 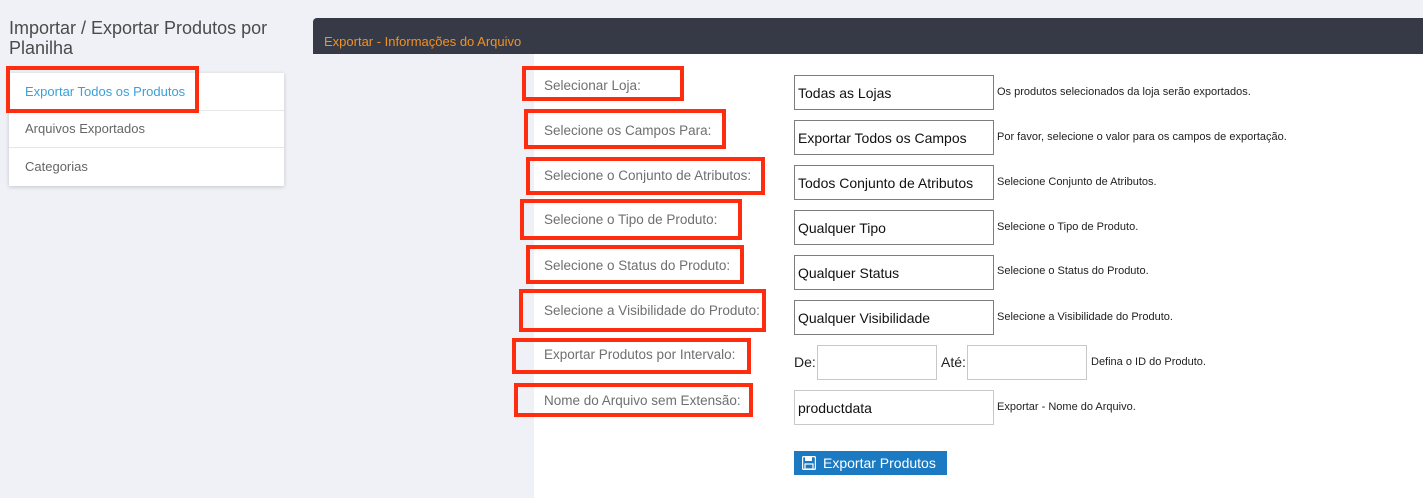 I want to click on range-to-input, so click(x=1027, y=362).